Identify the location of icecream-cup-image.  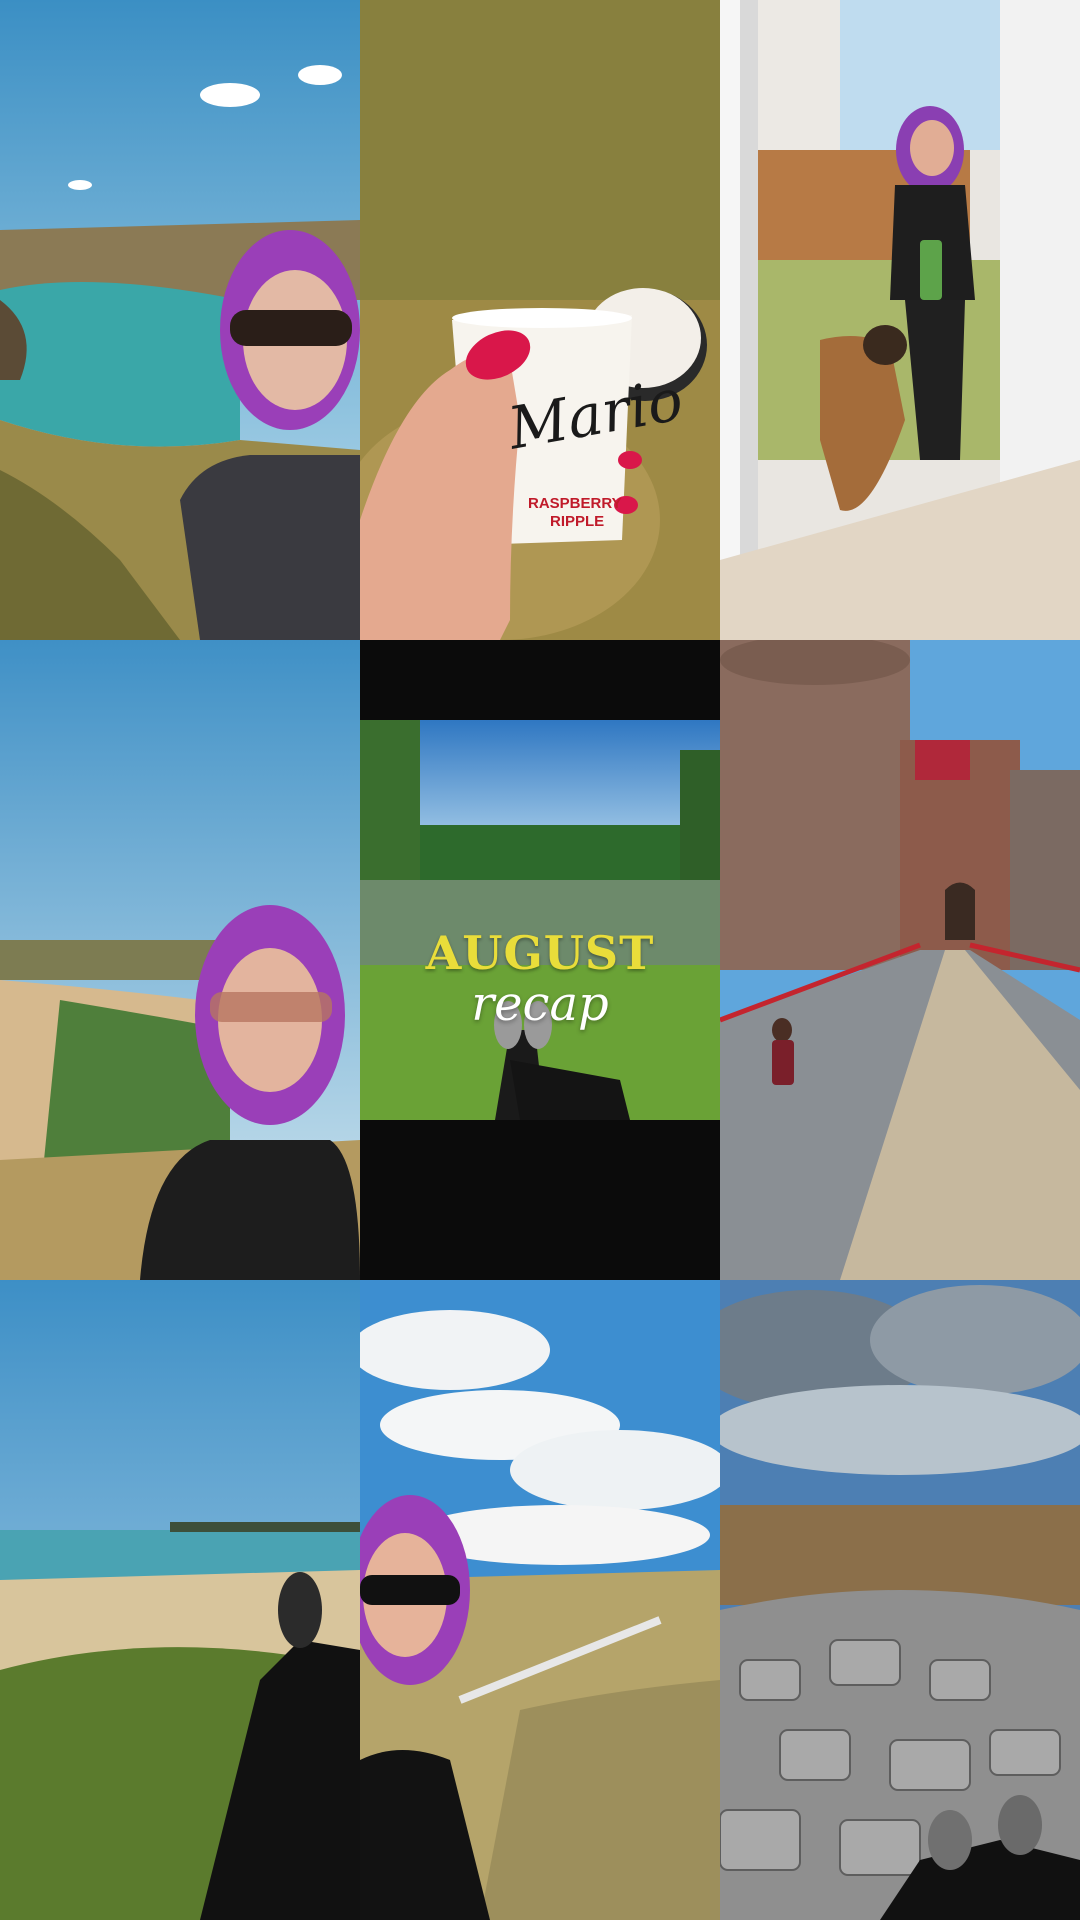
(540, 320).